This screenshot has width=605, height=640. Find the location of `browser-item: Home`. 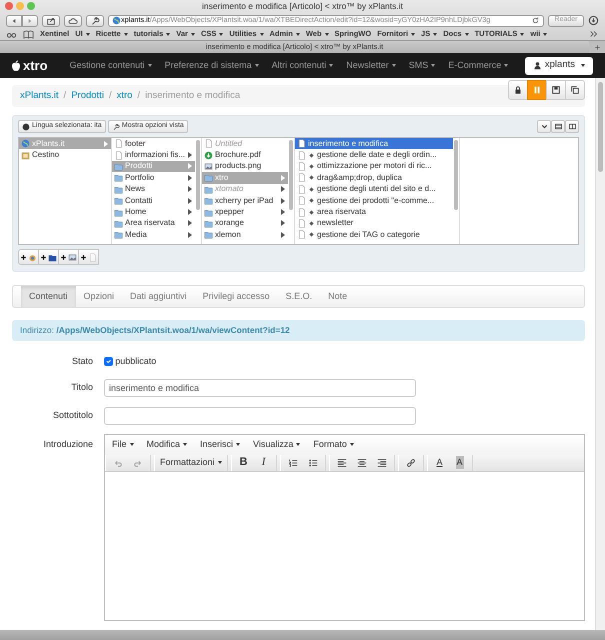

browser-item: Home is located at coordinates (153, 212).